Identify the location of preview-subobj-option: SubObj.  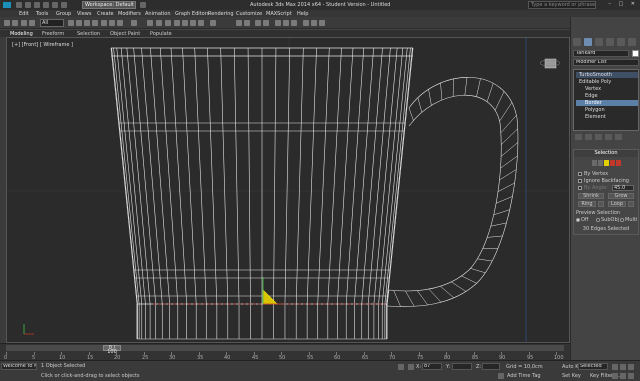
(607, 220).